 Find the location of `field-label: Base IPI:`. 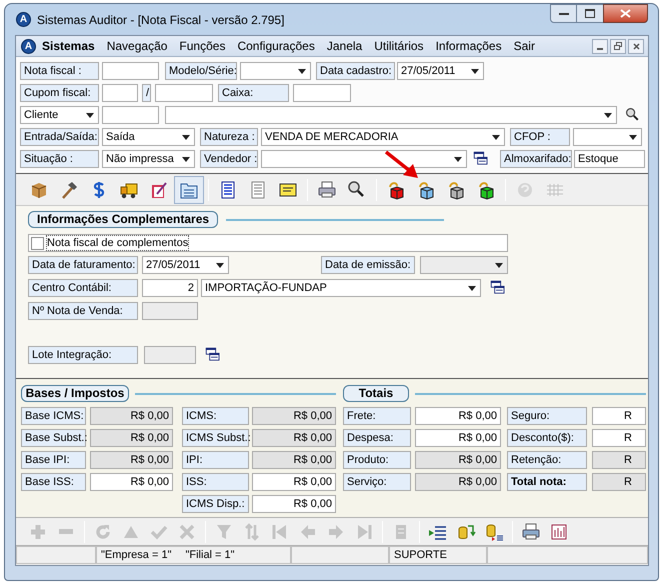

field-label: Base IPI: is located at coordinates (53, 460).